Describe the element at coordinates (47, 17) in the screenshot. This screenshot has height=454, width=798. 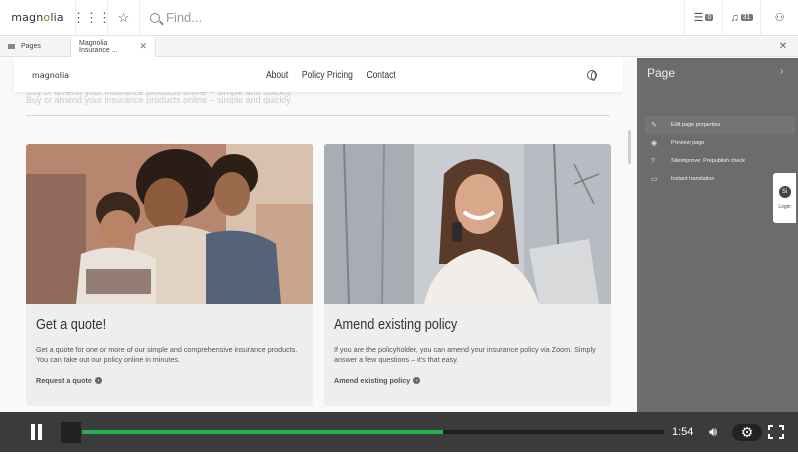
I see `logo-text-o: o` at that location.